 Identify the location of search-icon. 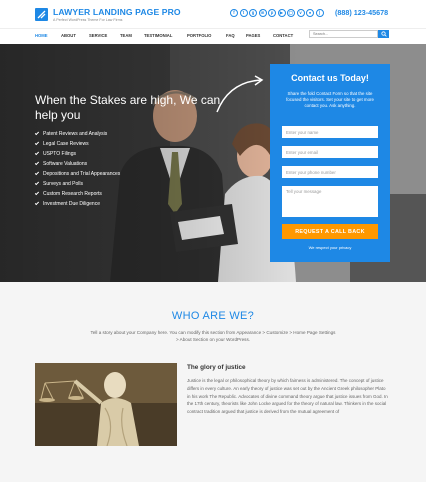
(383, 34).